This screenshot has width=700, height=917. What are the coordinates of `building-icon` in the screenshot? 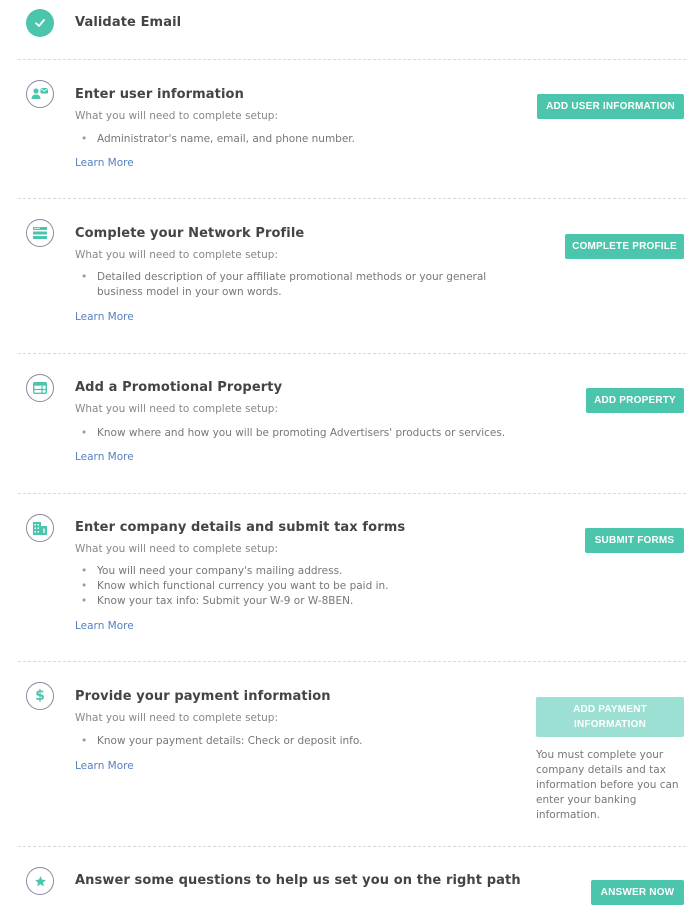 It's located at (40, 528).